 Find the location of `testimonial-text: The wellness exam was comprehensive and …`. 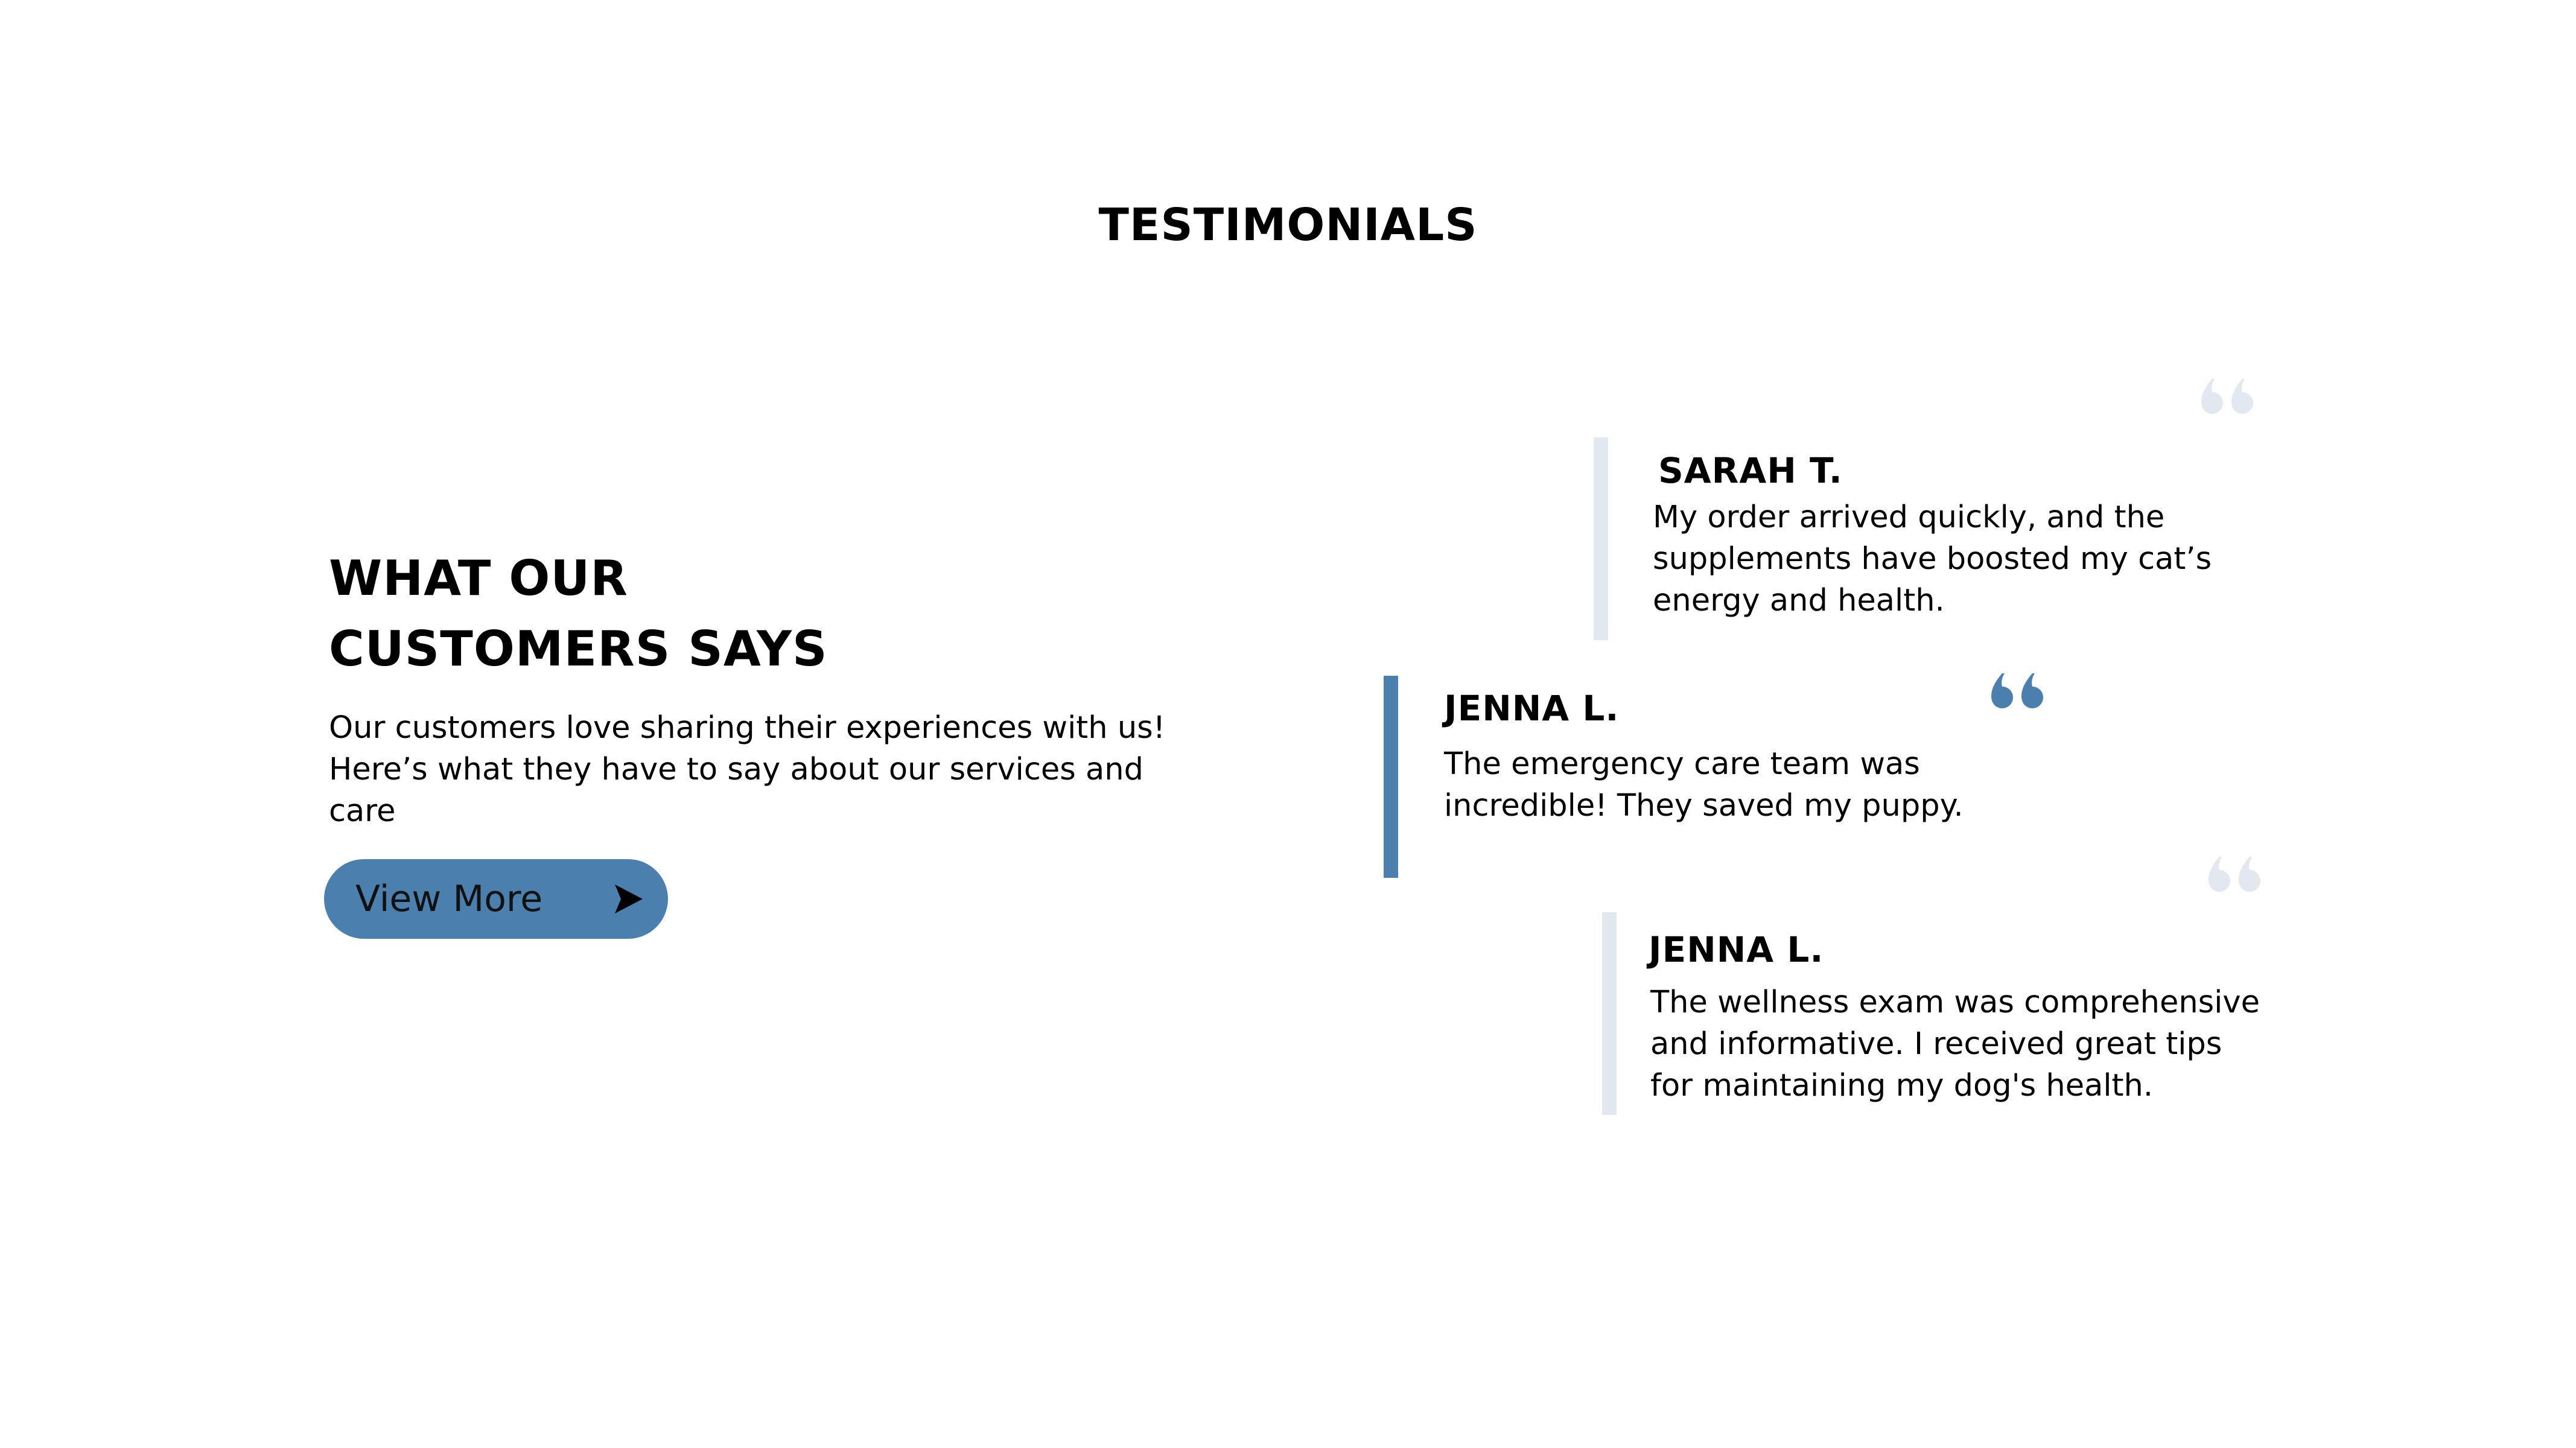

testimonial-text: The wellness exam was comprehensive and … is located at coordinates (1955, 1044).